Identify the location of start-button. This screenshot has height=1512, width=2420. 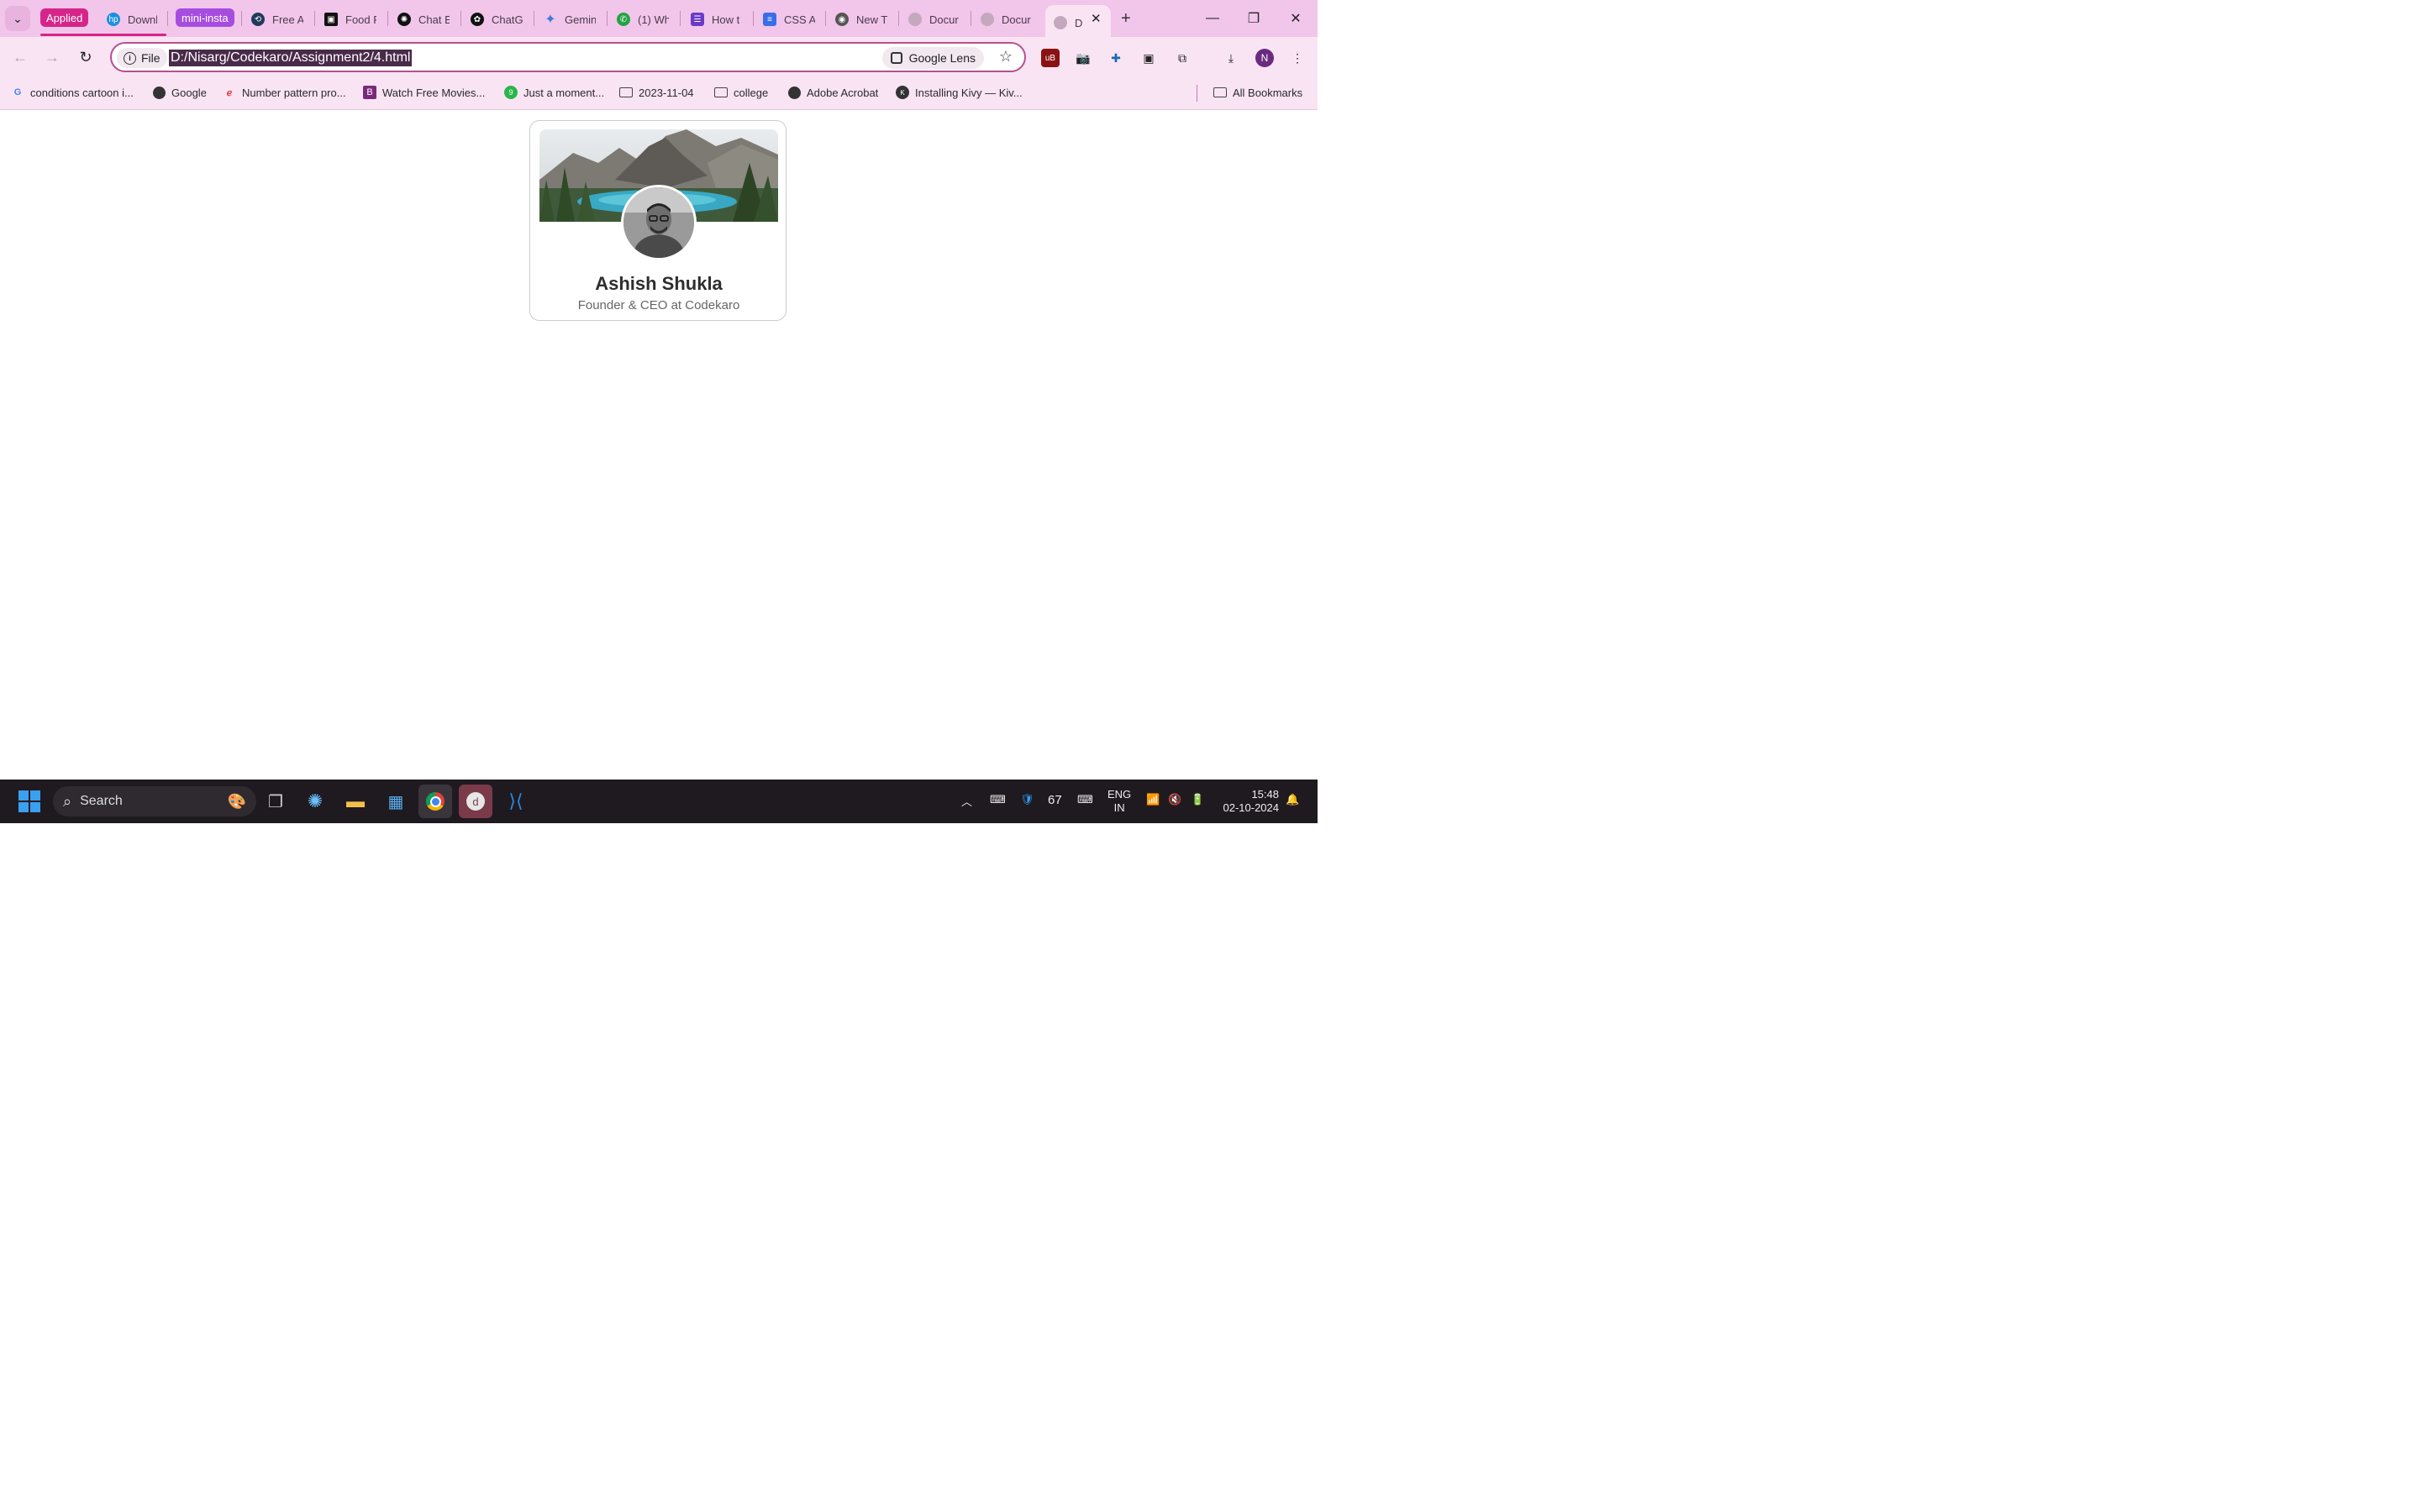
(29, 801).